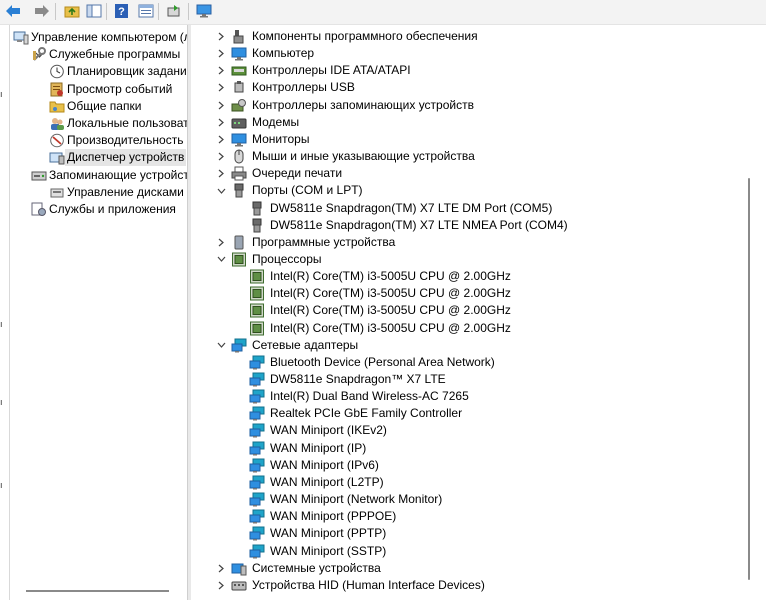 The image size is (766, 600). Describe the element at coordinates (174, 11) in the screenshot. I see `update-driver-button` at that location.